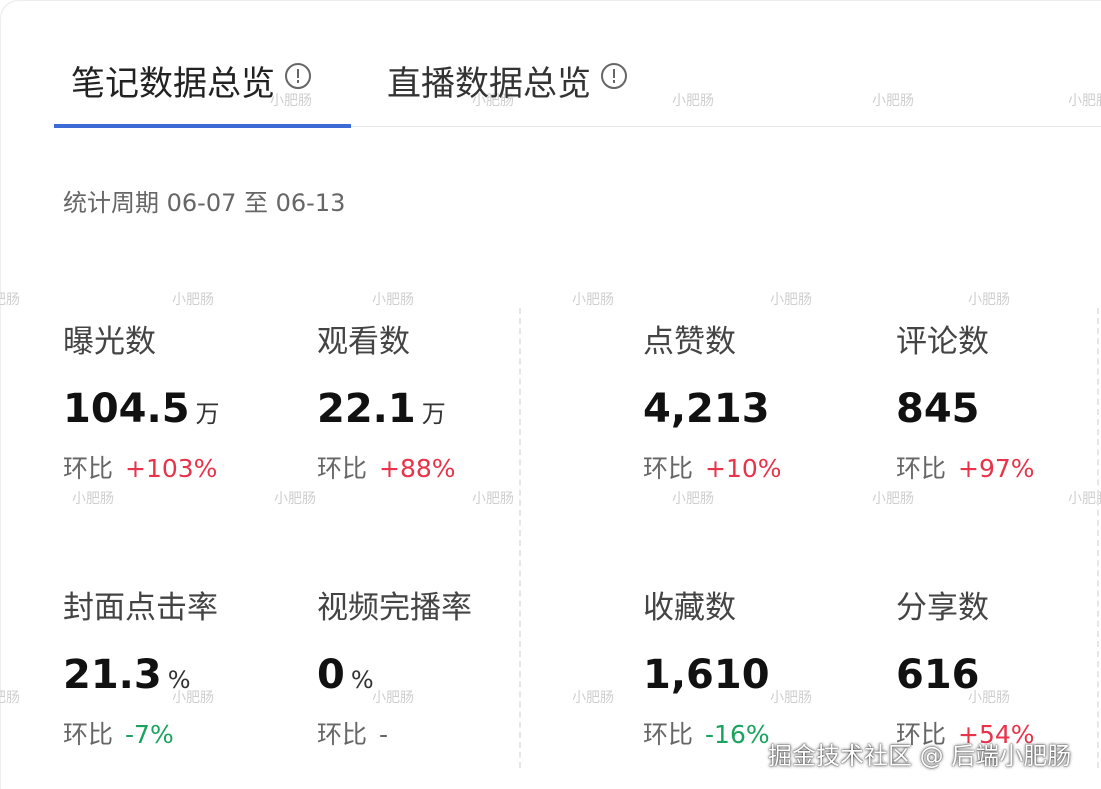  I want to click on compare-value: +103%, so click(171, 468).